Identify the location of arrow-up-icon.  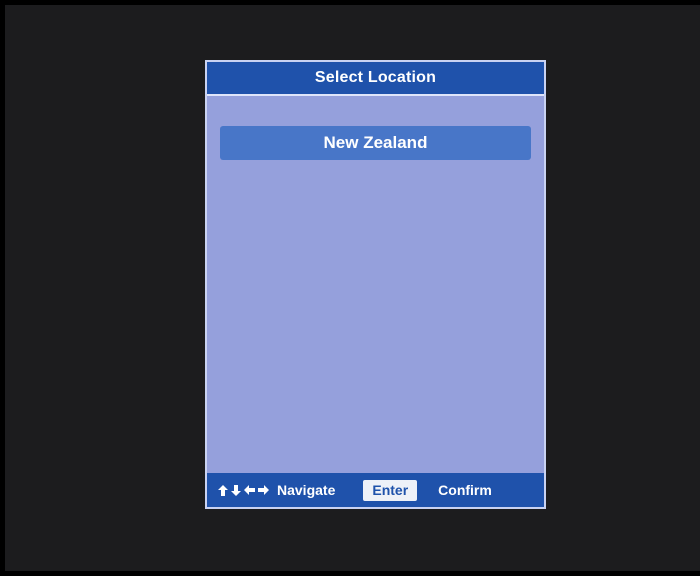
(223, 490).